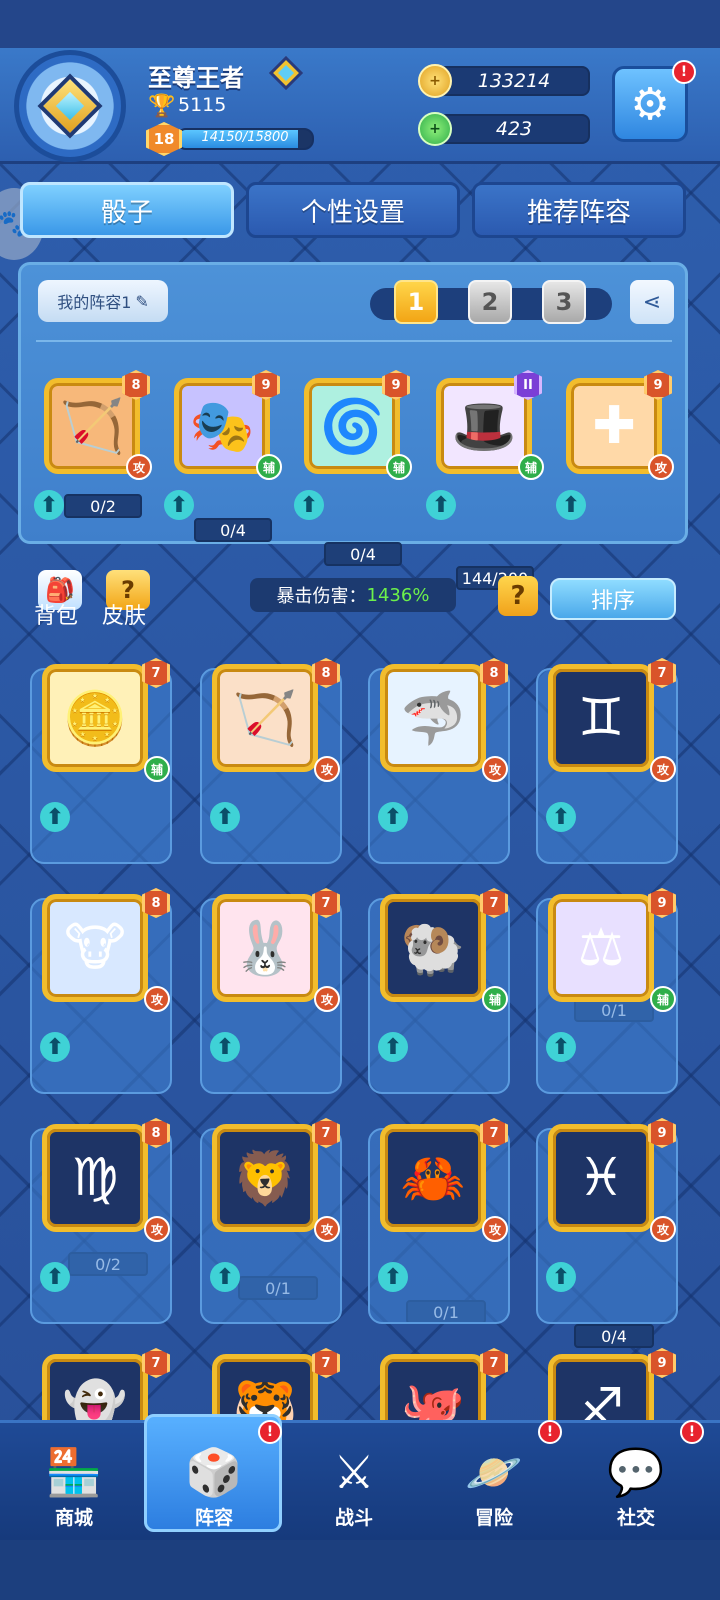  Describe the element at coordinates (435, 129) in the screenshot. I see `add-gem-icon: +` at that location.